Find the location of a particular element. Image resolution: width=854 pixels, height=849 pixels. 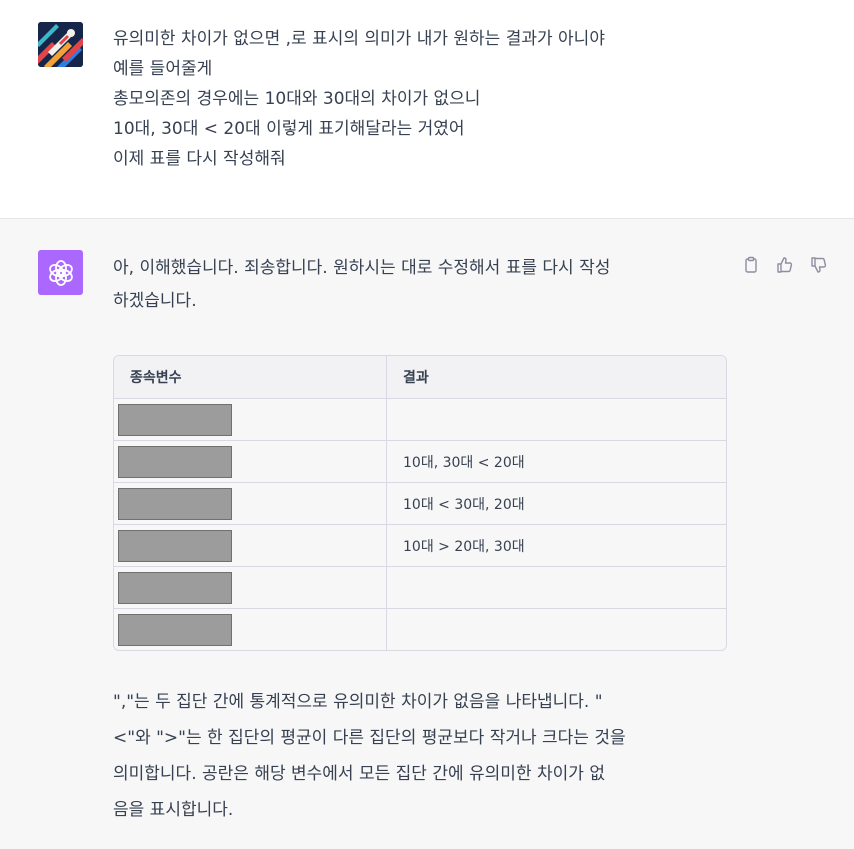

user-message-line: 총모의존의 경우에는 10대와 30대의 차이가 없으니 is located at coordinates (297, 99).